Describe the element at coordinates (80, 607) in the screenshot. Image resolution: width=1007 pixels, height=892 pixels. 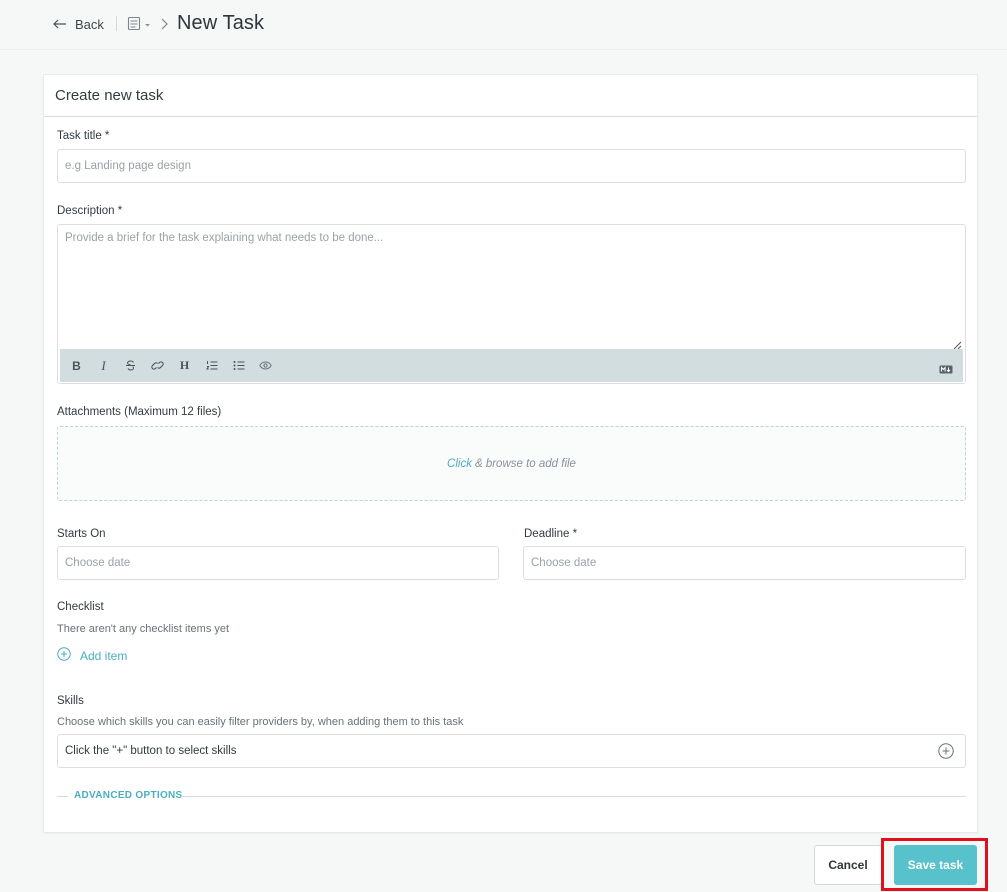
I see `checklist-label: Checklist` at that location.